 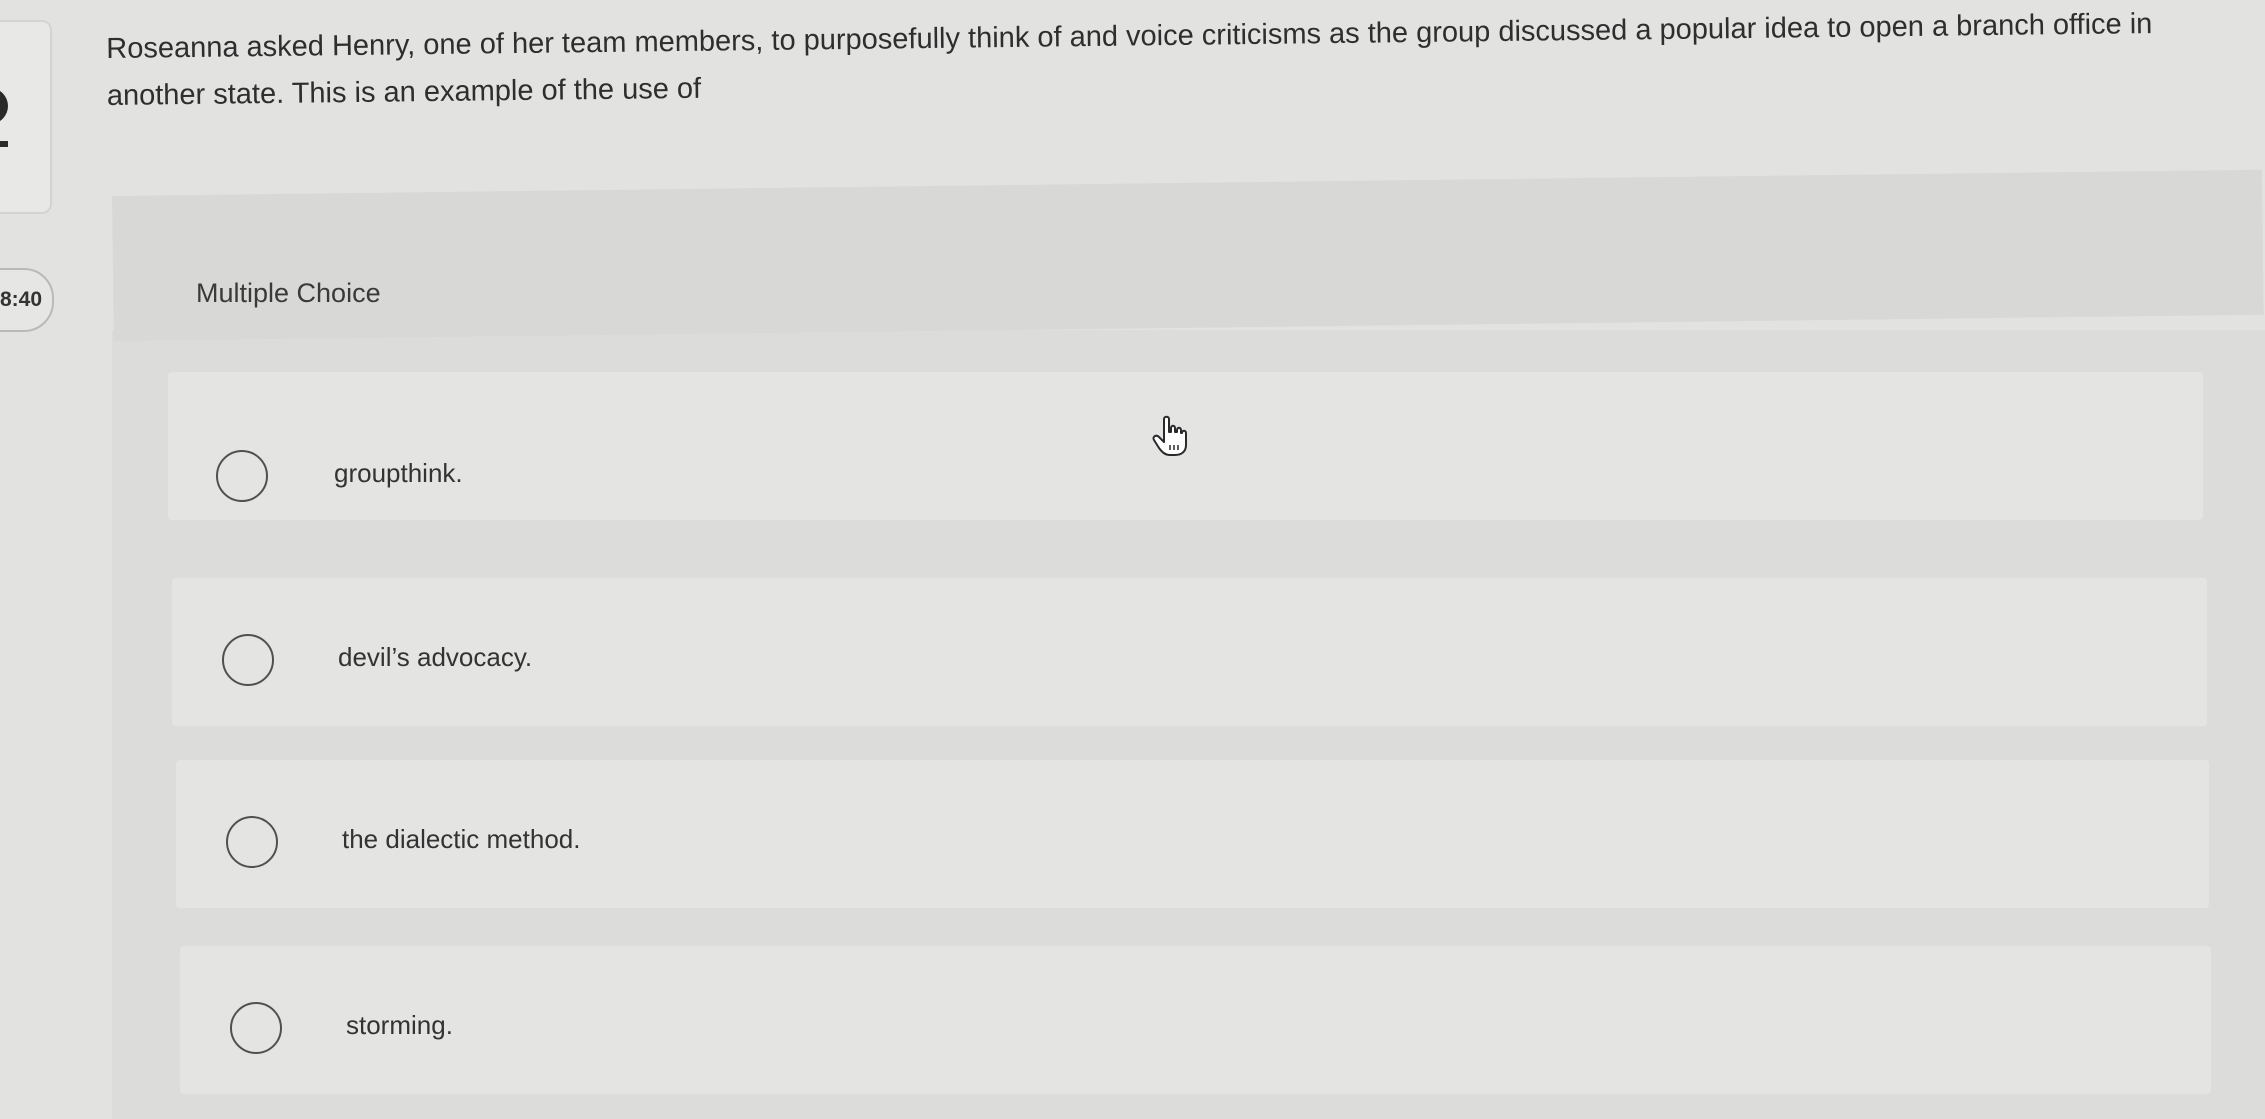 I want to click on side-indicator-tick, so click(x=4, y=144).